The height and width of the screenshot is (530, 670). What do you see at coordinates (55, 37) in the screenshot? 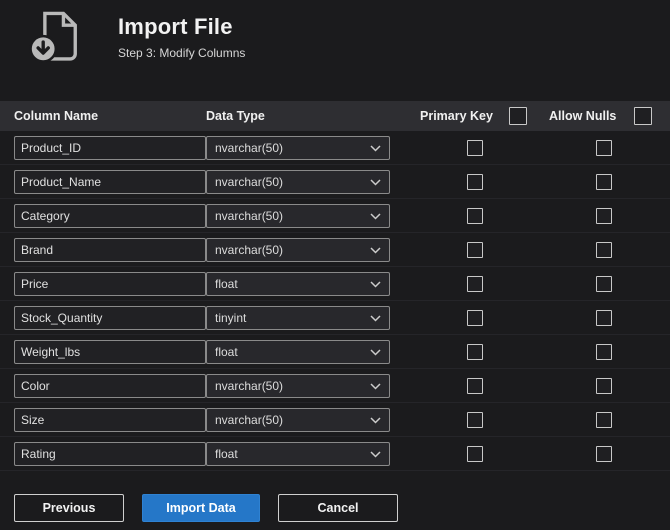
I see `import-file-icon` at bounding box center [55, 37].